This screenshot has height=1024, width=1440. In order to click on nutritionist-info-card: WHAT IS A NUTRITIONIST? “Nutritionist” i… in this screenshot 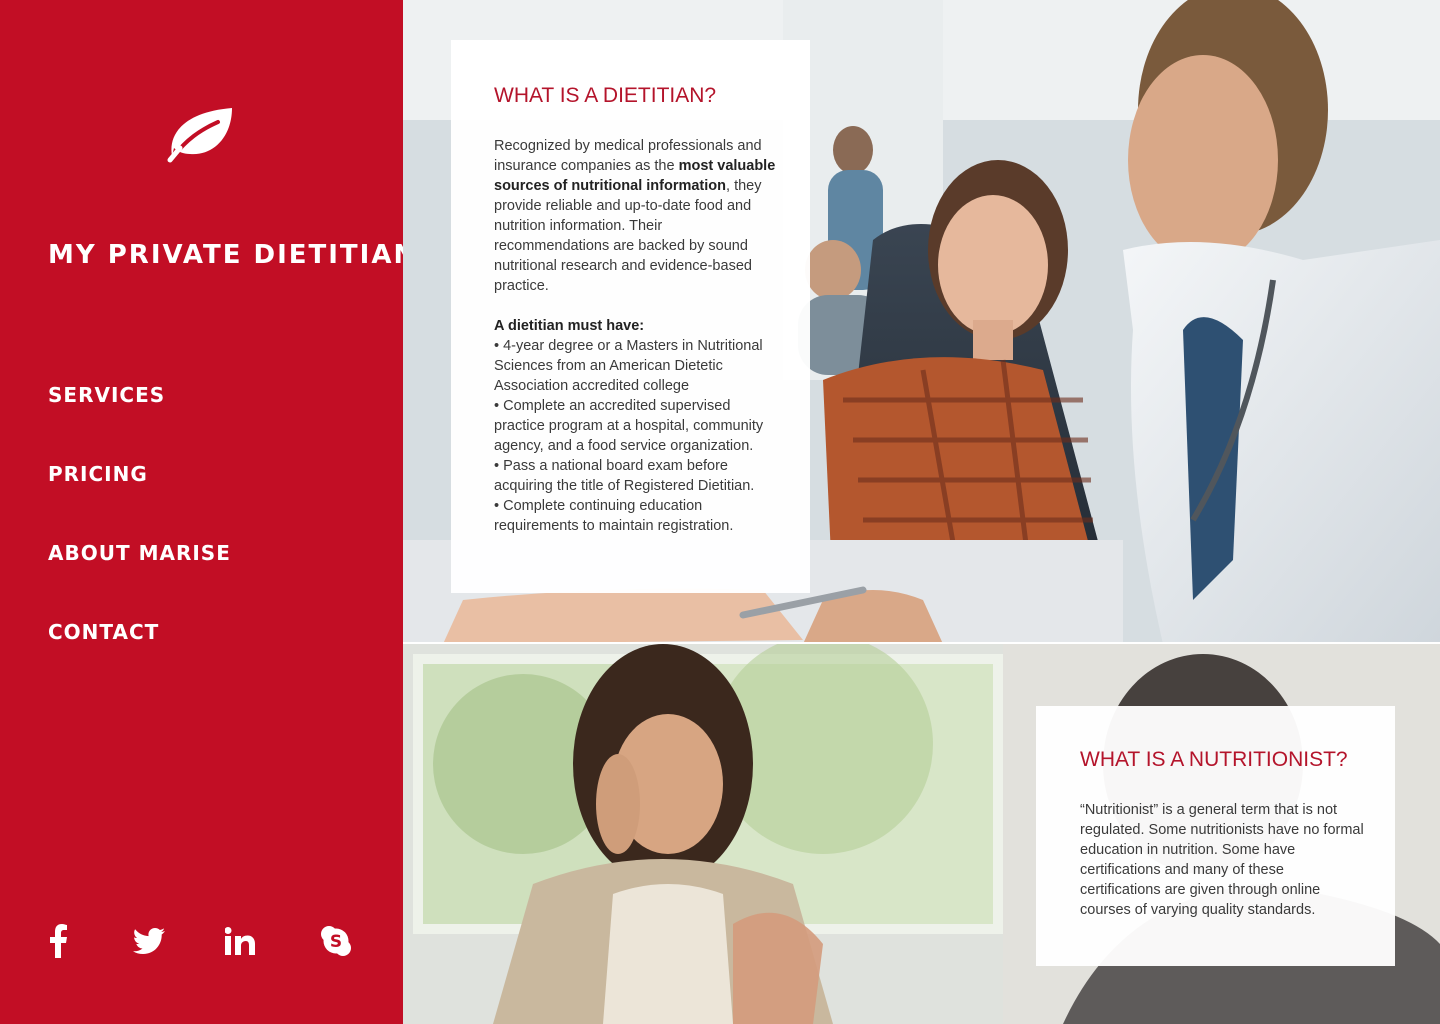, I will do `click(1215, 836)`.